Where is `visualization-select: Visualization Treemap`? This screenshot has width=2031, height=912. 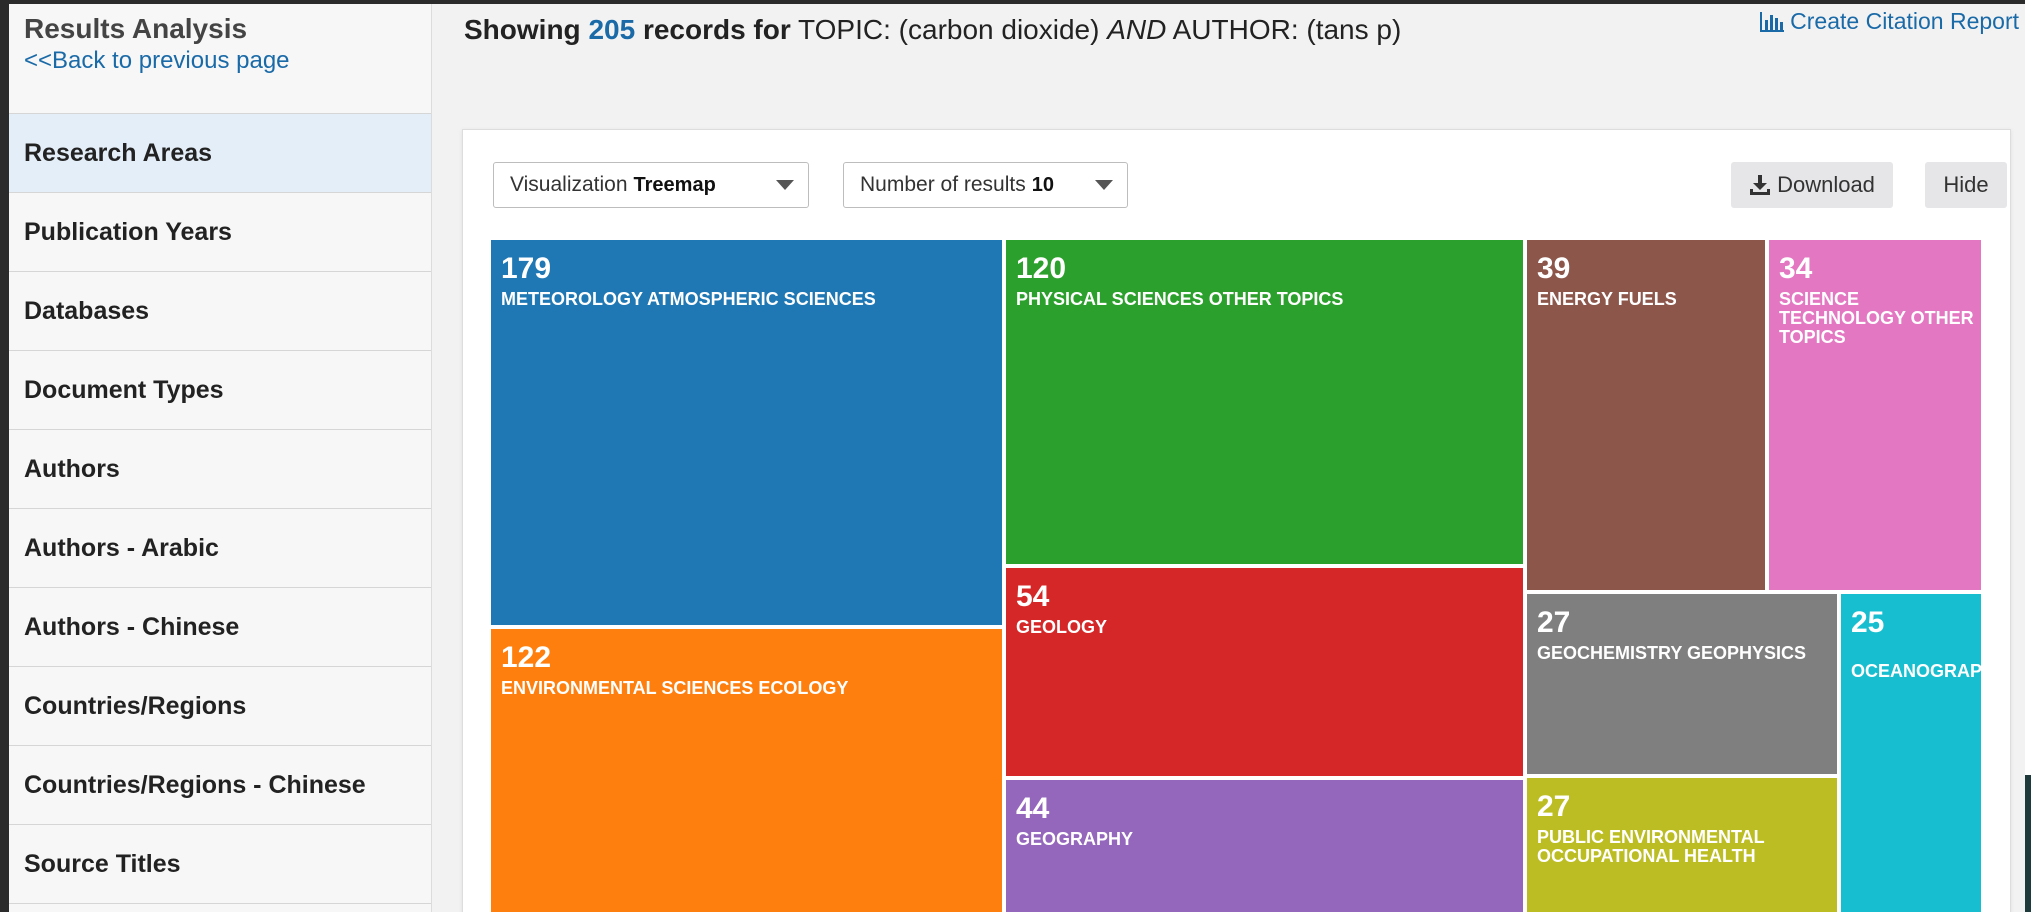
visualization-select: Visualization Treemap is located at coordinates (651, 185).